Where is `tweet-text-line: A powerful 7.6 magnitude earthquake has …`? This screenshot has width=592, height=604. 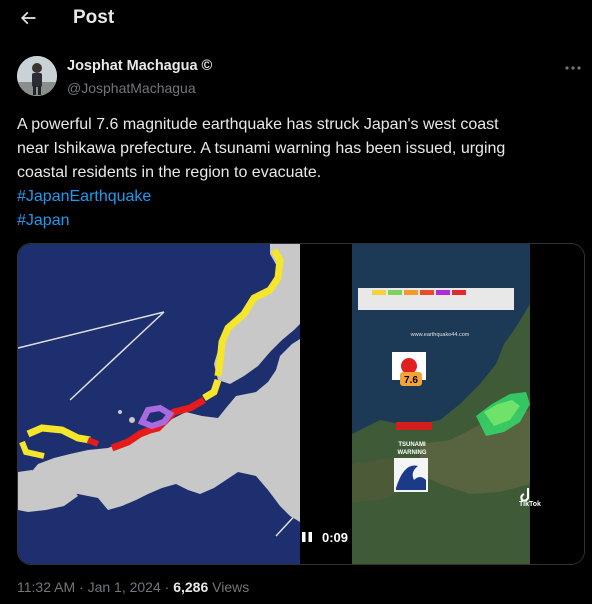
tweet-text-line: A powerful 7.6 magnitude earthquake has … is located at coordinates (258, 124).